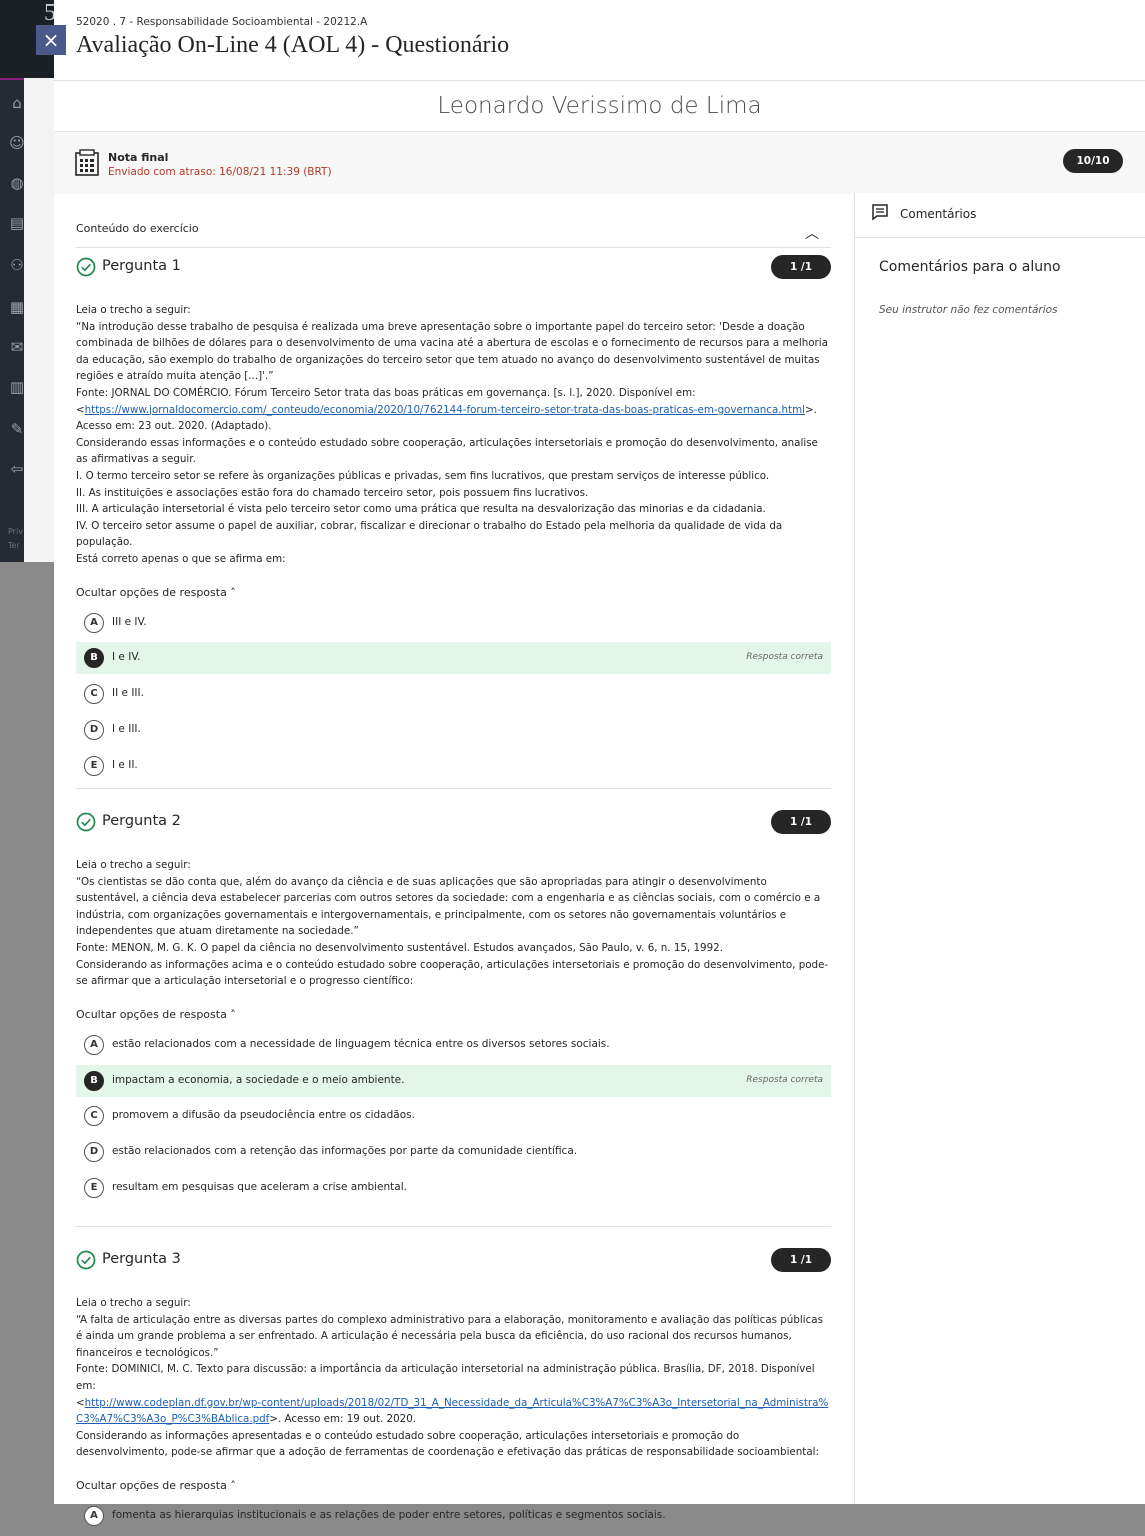 This screenshot has width=1145, height=1536. Describe the element at coordinates (141, 266) in the screenshot. I see `question-title: Pergunta 1` at that location.